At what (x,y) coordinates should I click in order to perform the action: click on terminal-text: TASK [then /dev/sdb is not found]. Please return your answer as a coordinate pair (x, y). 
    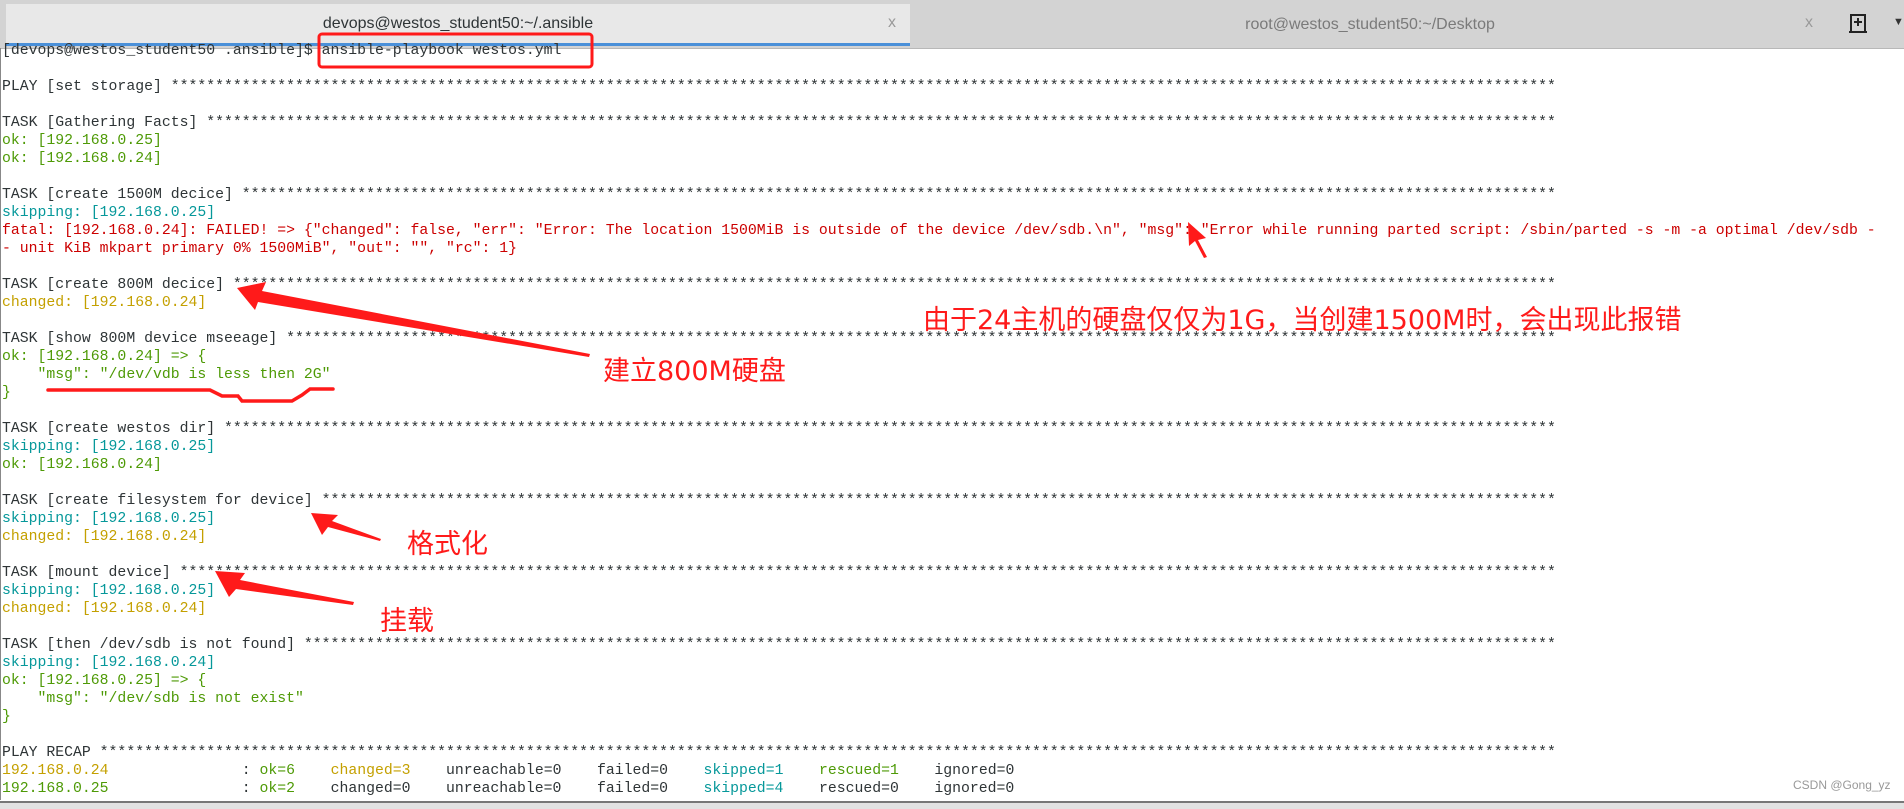
    Looking at the image, I should click on (149, 645).